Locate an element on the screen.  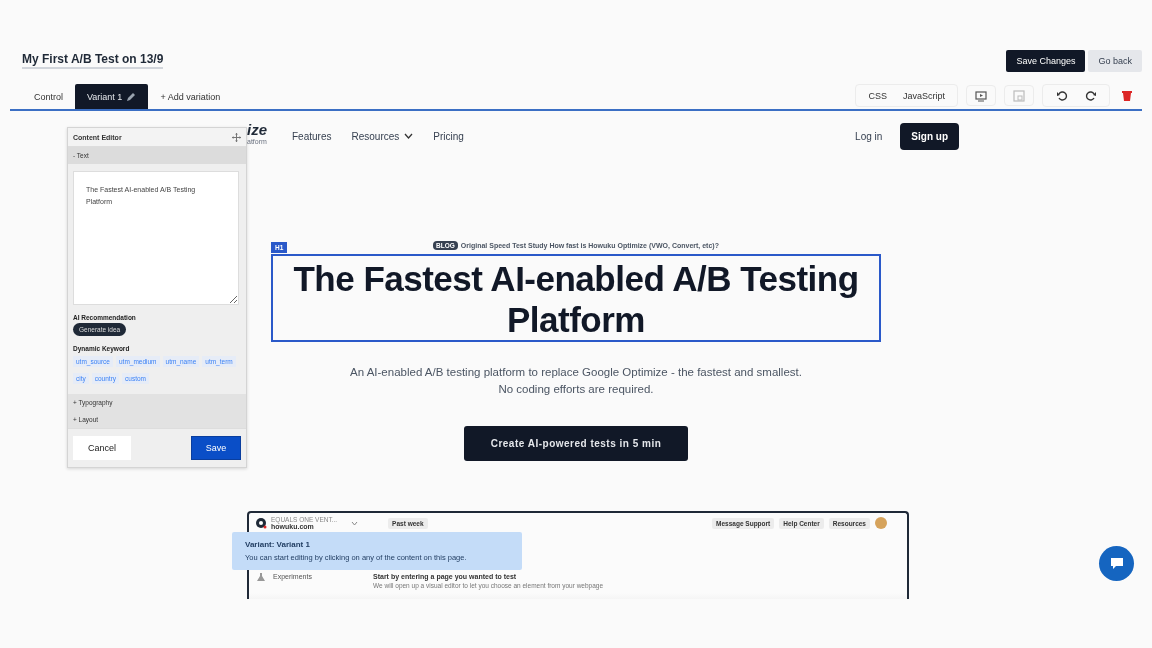
chat-icon is located at coordinates (1116, 563).